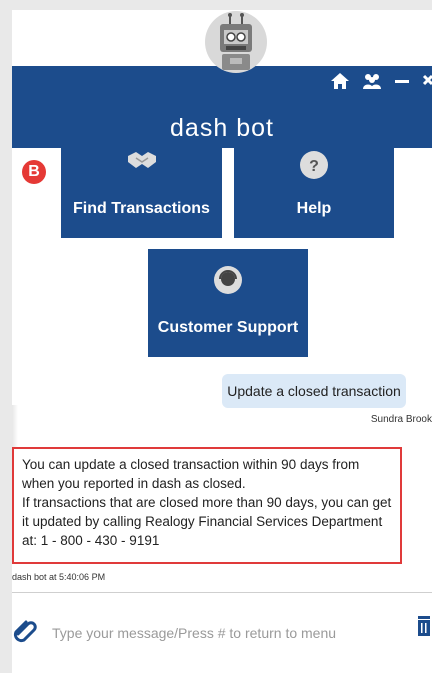 The image size is (432, 673). Describe the element at coordinates (141, 192) in the screenshot. I see `find-transactions-button: Find Transactions` at that location.